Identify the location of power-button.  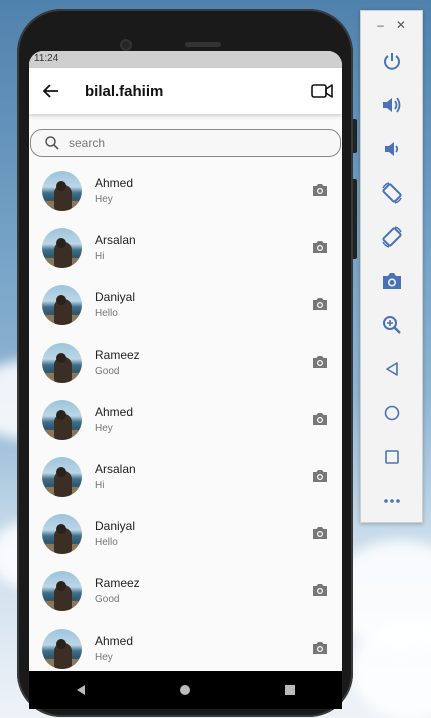
(391, 61).